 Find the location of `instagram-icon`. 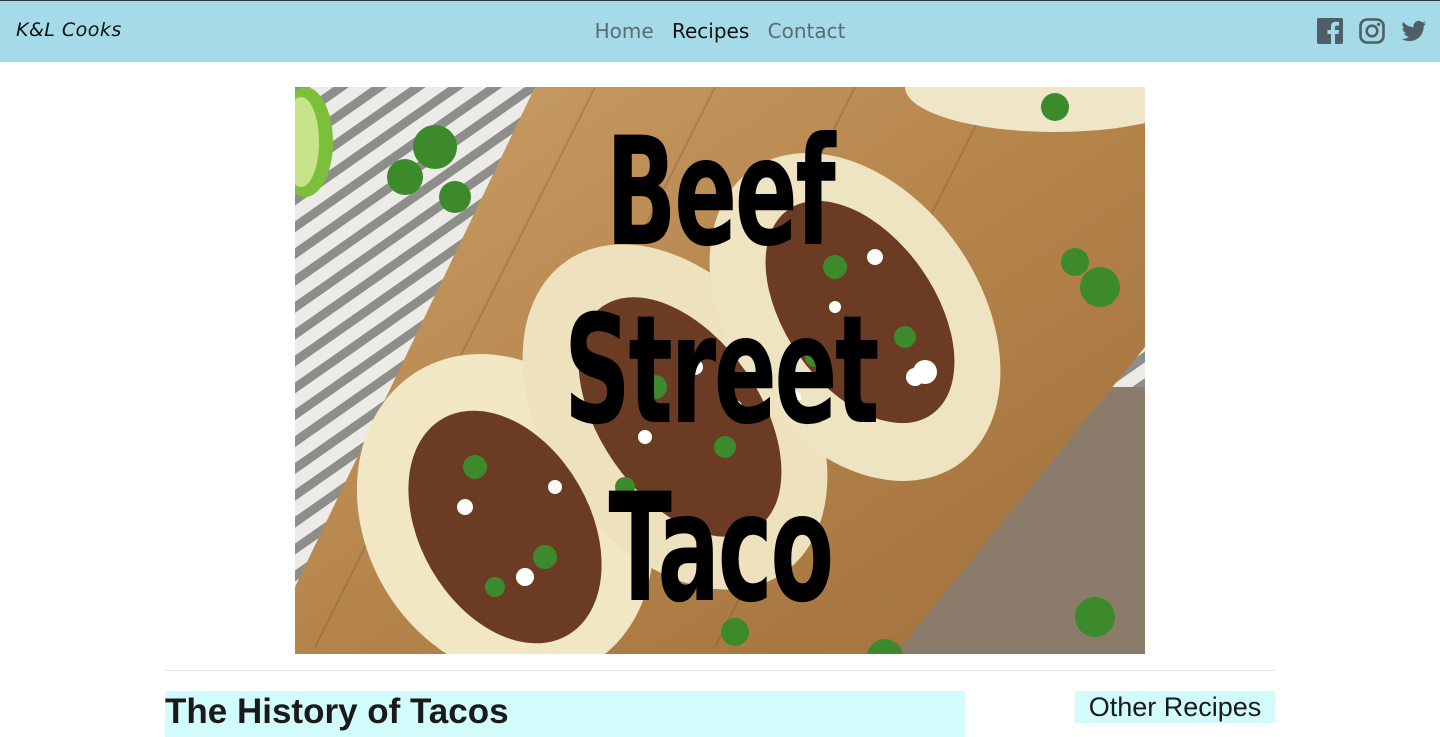

instagram-icon is located at coordinates (1372, 31).